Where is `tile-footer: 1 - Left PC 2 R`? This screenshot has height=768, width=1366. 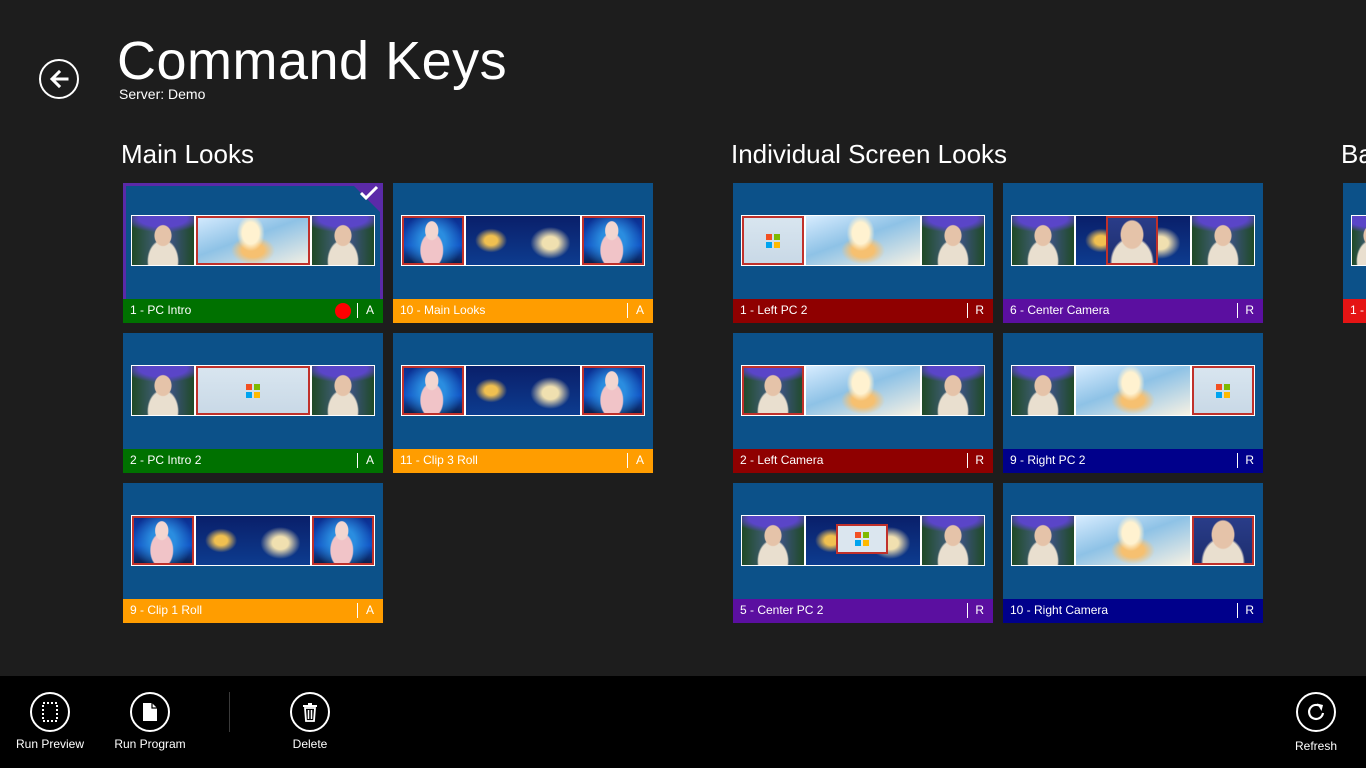
tile-footer: 1 - Left PC 2 R is located at coordinates (863, 311).